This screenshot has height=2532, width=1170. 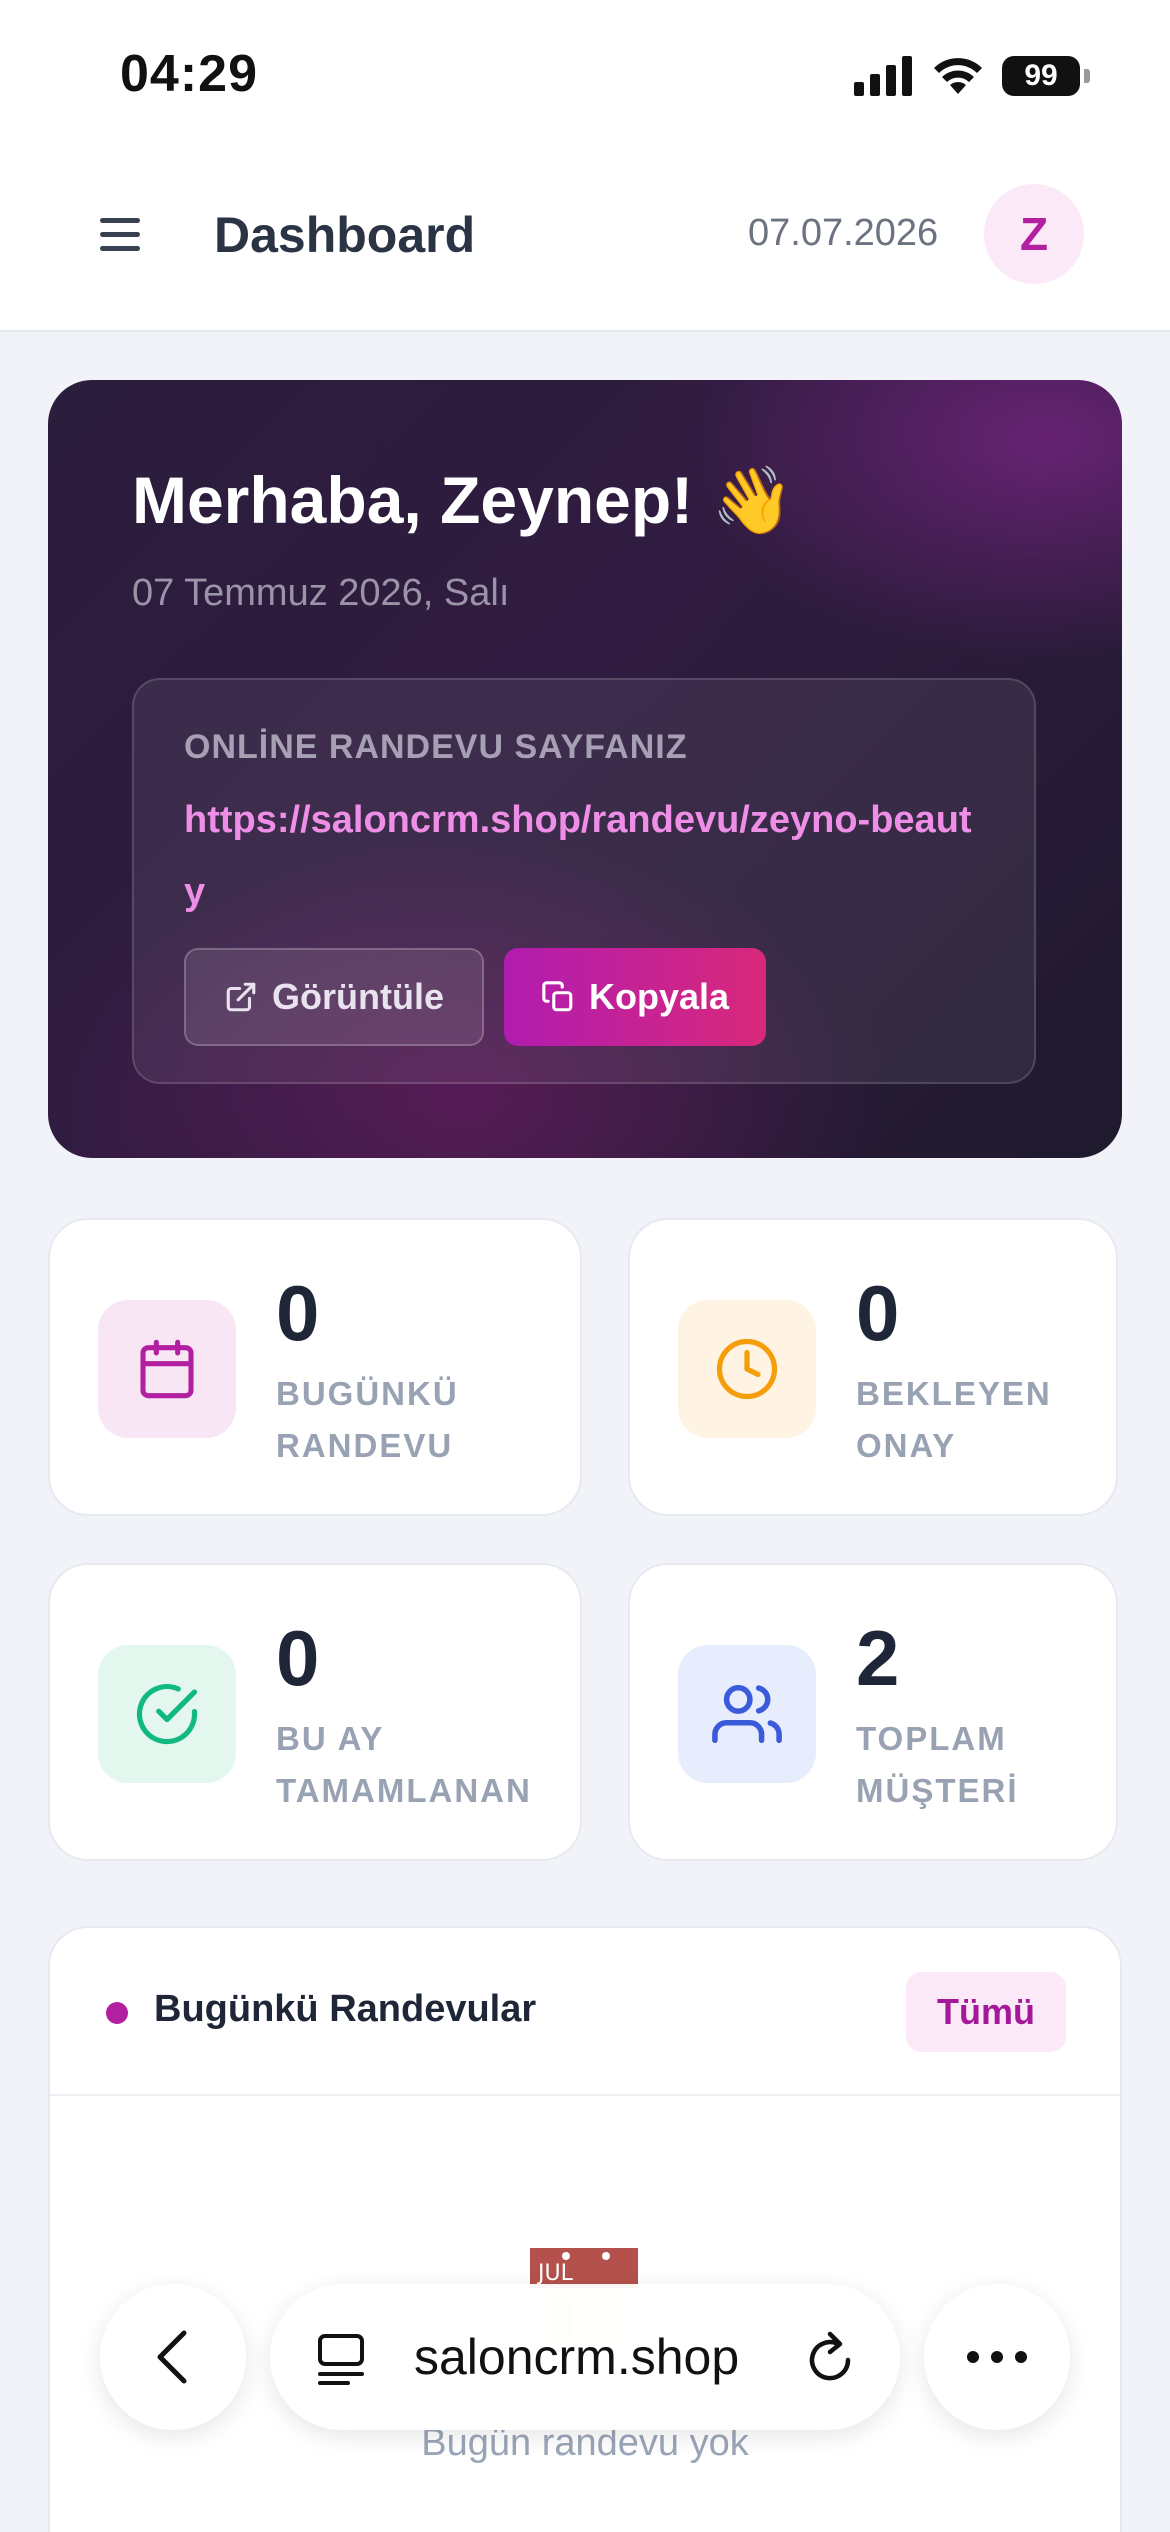 I want to click on greeting-text: Merhaba, Zeynep! 👋, so click(x=463, y=500).